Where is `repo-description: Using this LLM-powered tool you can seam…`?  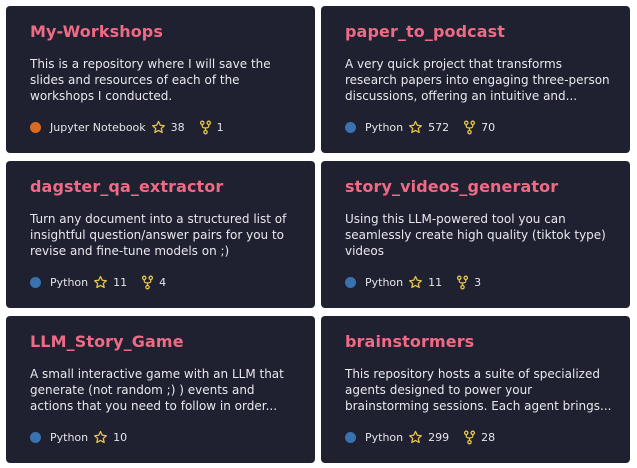
repo-description: Using this LLM-powered tool you can seam… is located at coordinates (475, 235).